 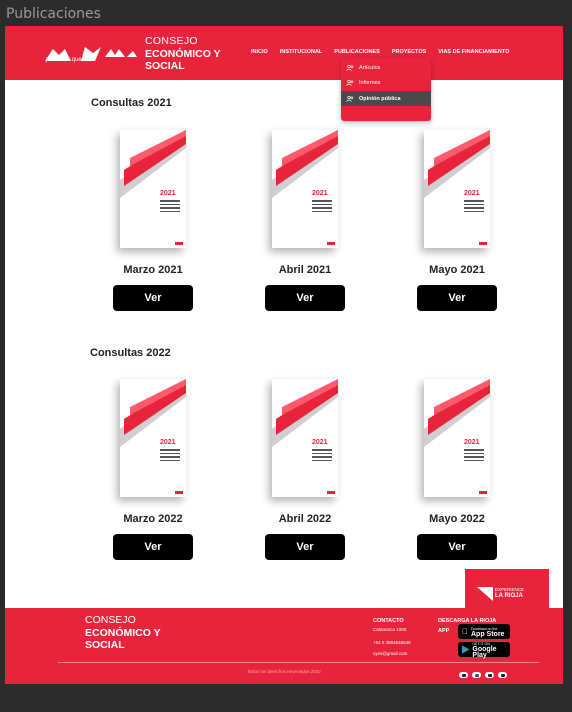 I want to click on google-play-button: GET IT ON Google Play, so click(x=484, y=650).